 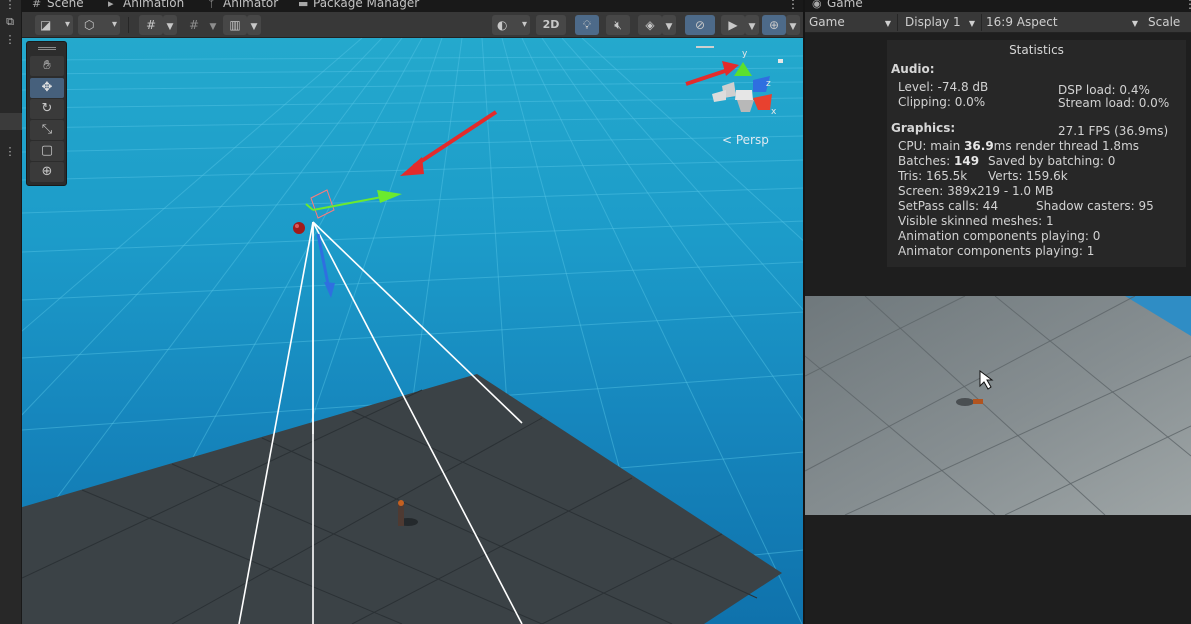 I want to click on axis-label-x: x, so click(x=774, y=112).